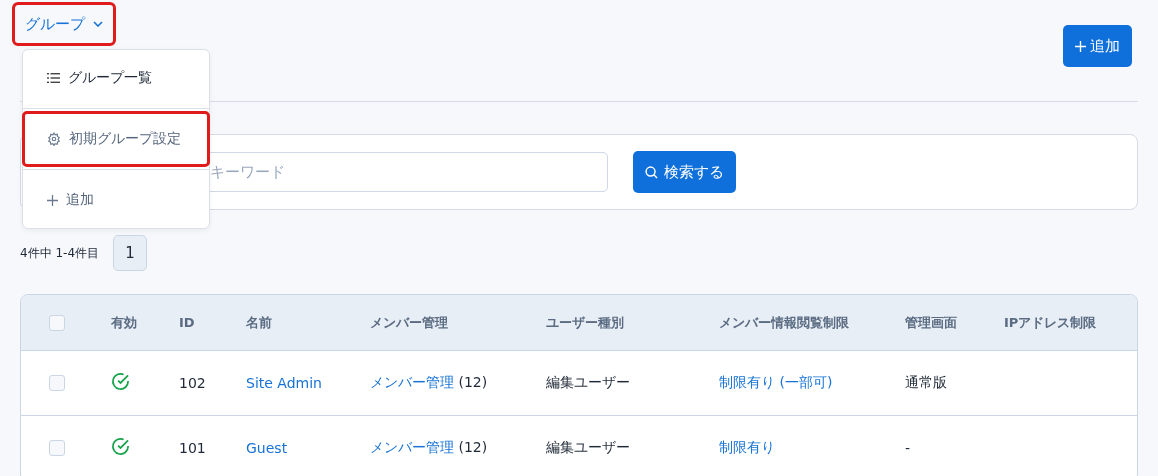  I want to click on page-button: 1, so click(130, 253).